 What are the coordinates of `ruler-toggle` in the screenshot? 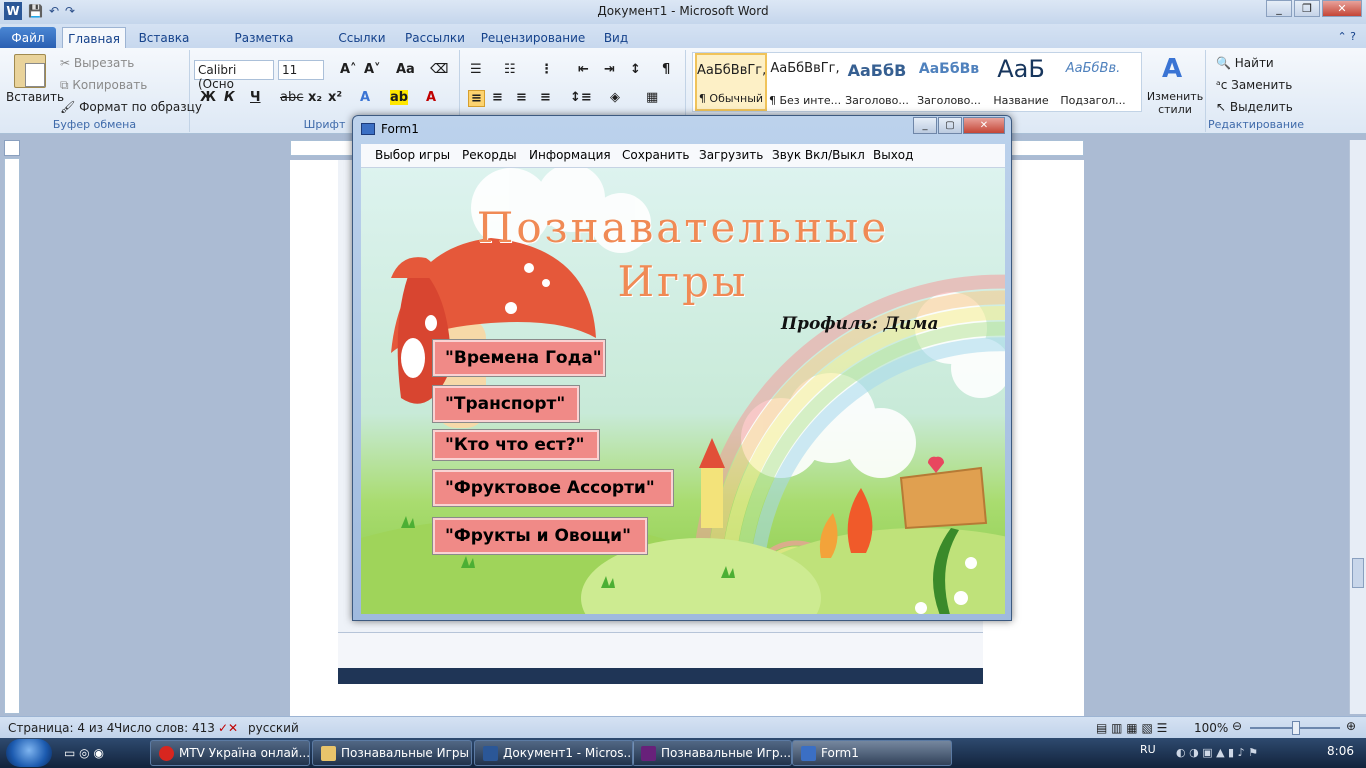 It's located at (12, 148).